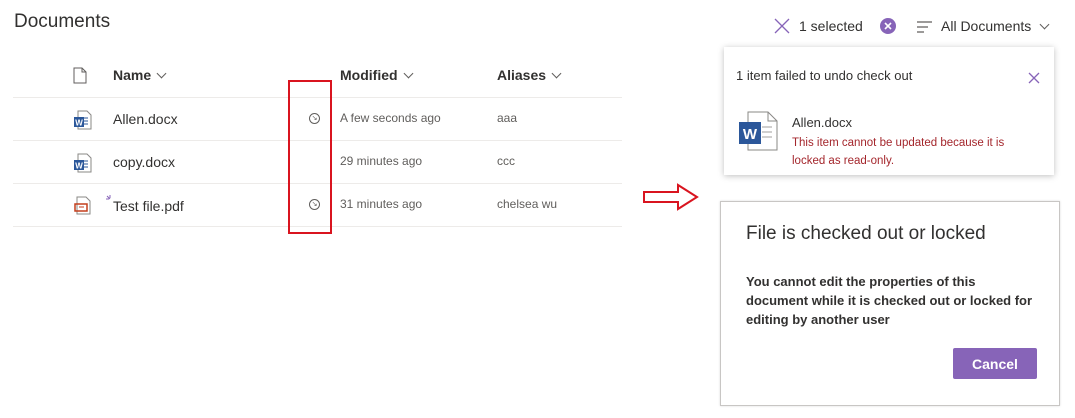  I want to click on column-header-modified-label: Modified, so click(369, 75).